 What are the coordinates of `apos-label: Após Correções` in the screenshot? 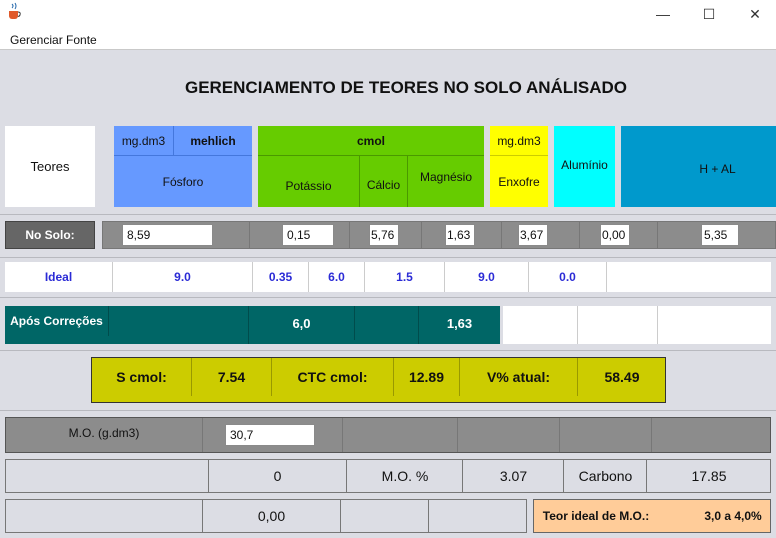 It's located at (57, 321).